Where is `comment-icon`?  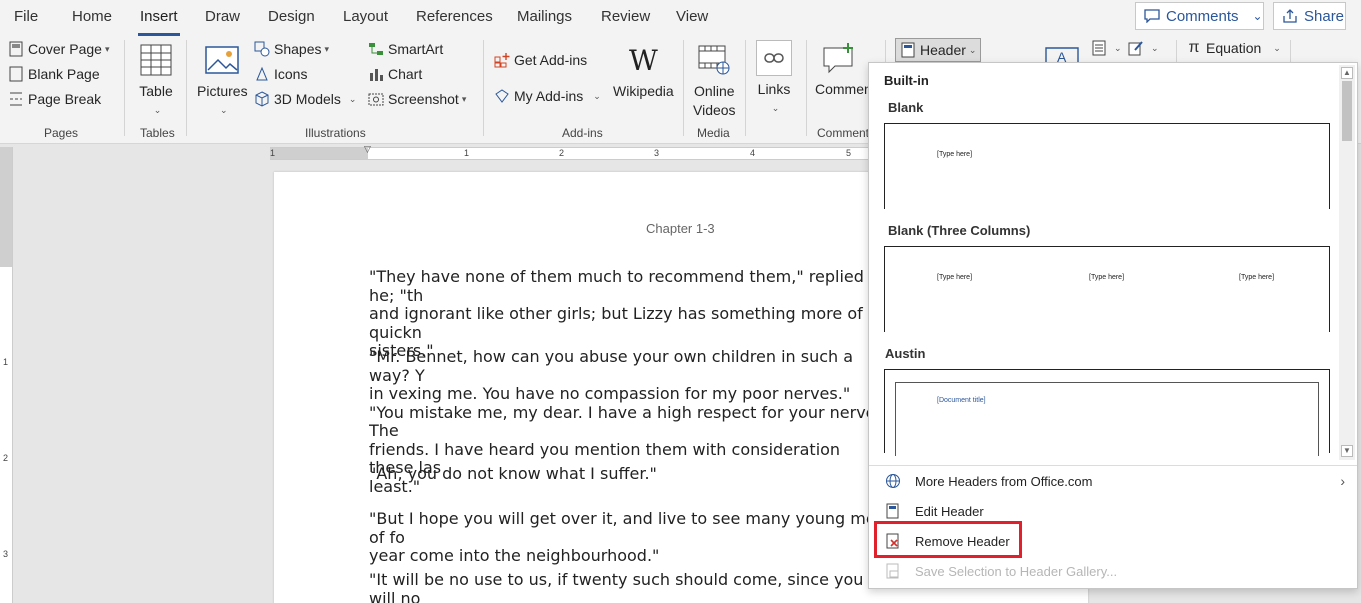 comment-icon is located at coordinates (1152, 16).